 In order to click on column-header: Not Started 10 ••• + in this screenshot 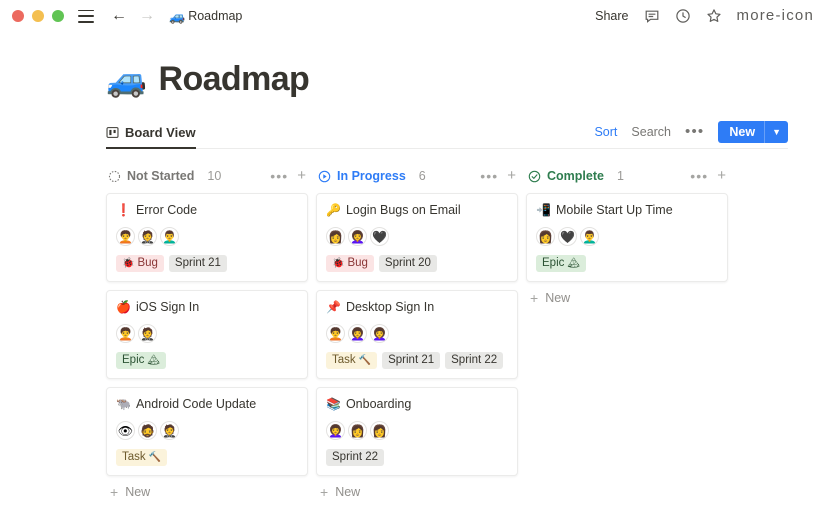, I will do `click(207, 176)`.